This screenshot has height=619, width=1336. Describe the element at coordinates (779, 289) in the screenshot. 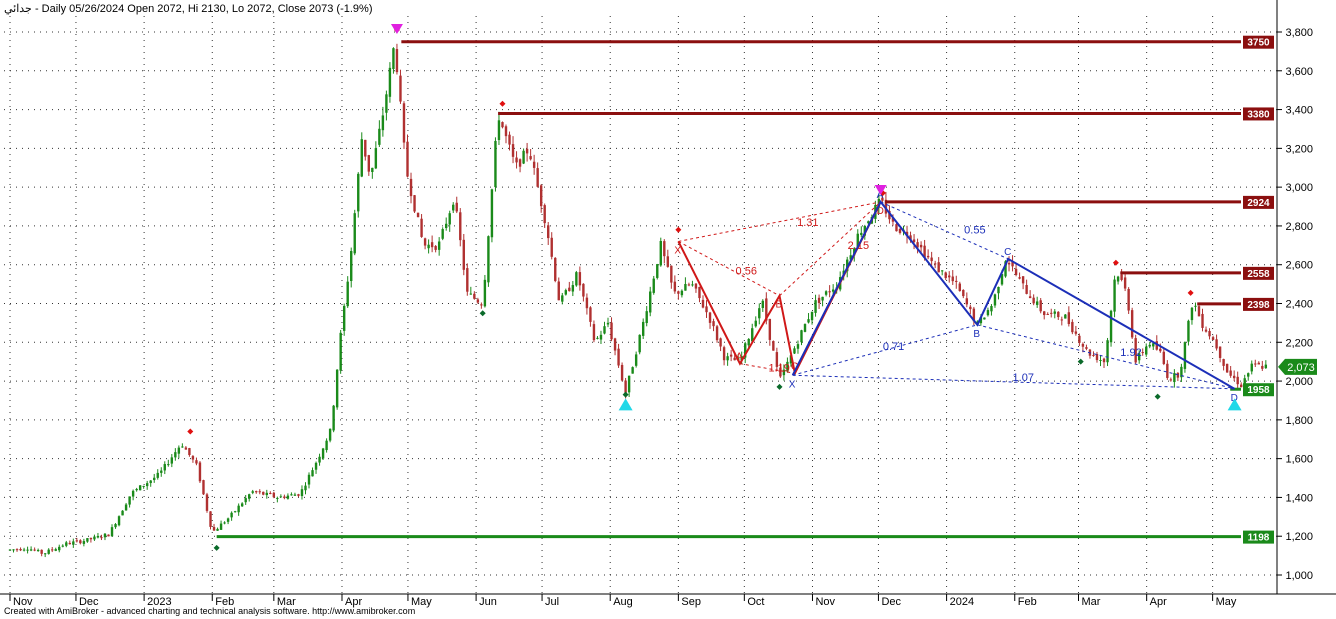

I see `harmonic-red-legs` at that location.